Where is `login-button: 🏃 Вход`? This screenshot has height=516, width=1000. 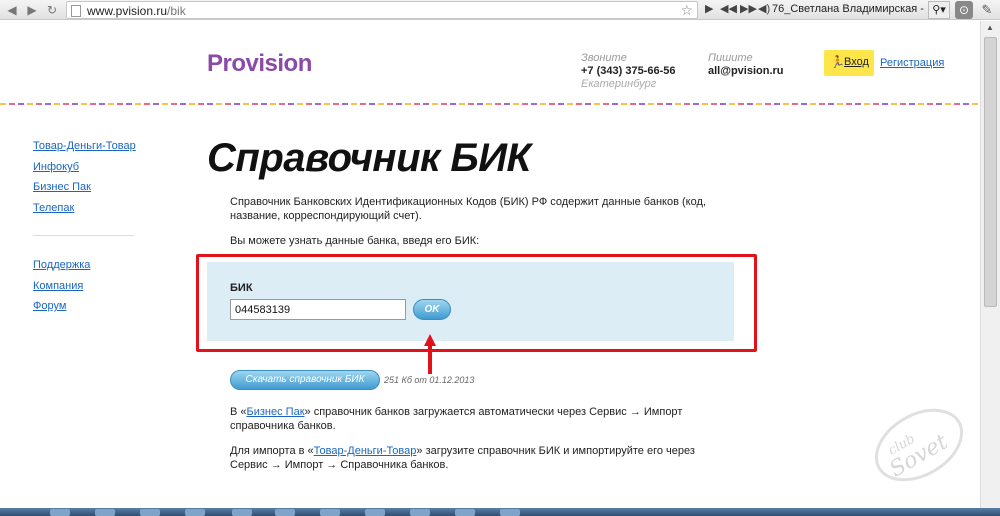
login-button: 🏃 Вход is located at coordinates (849, 63).